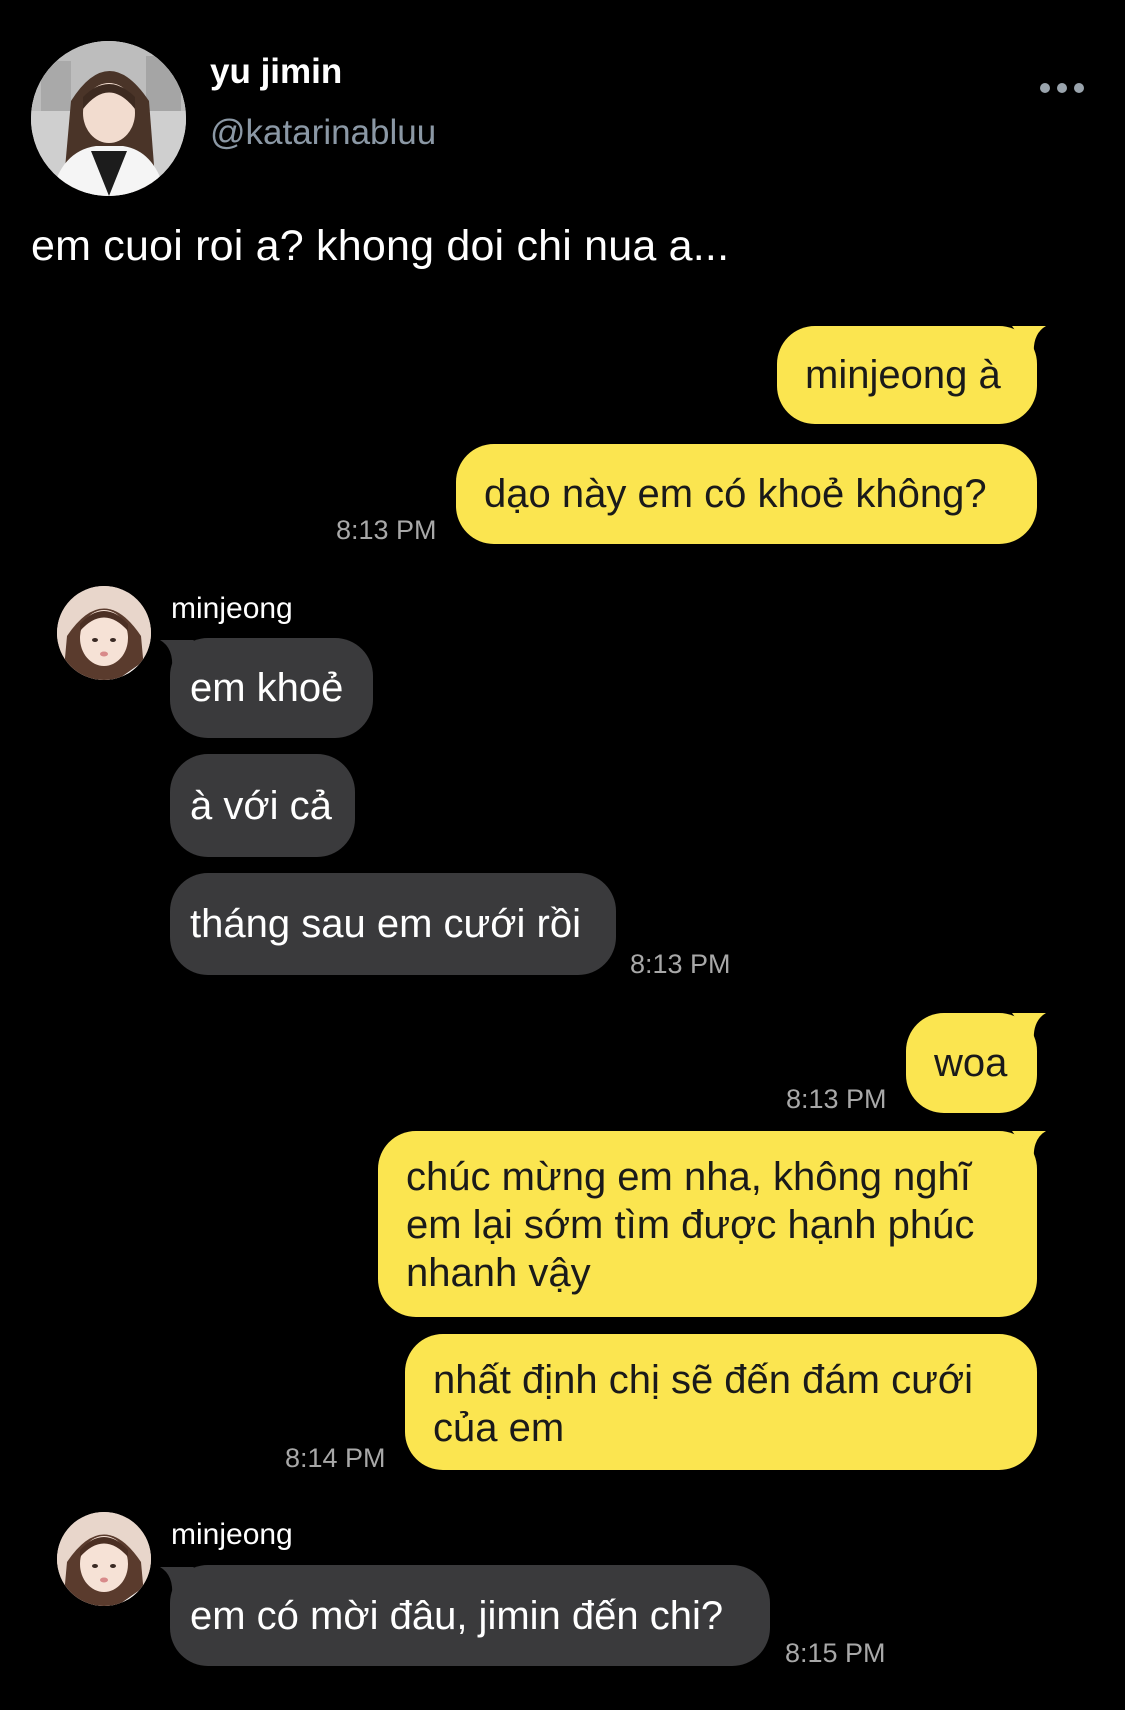 Image resolution: width=1125 pixels, height=1710 pixels. I want to click on message-text: à với cả, so click(261, 805).